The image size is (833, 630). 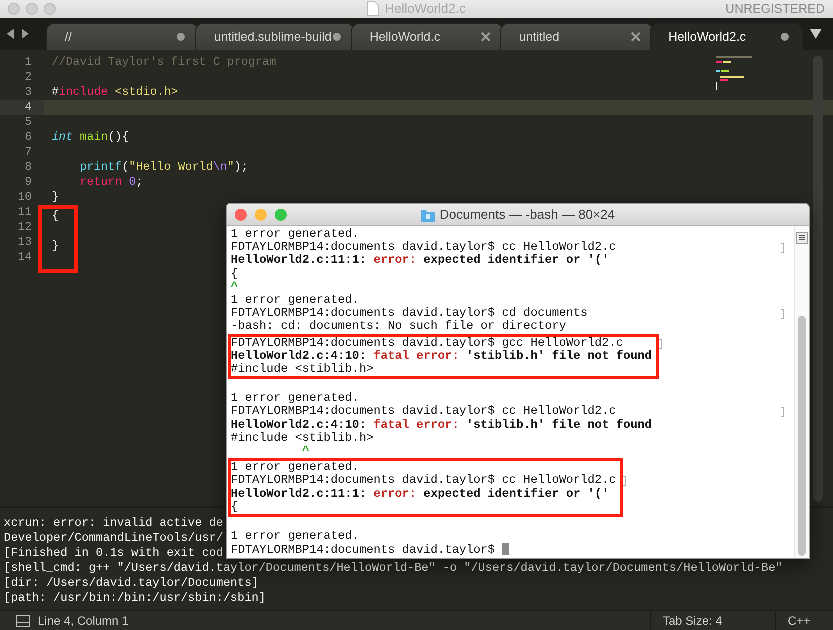 What do you see at coordinates (506, 549) in the screenshot?
I see `text-cursor` at bounding box center [506, 549].